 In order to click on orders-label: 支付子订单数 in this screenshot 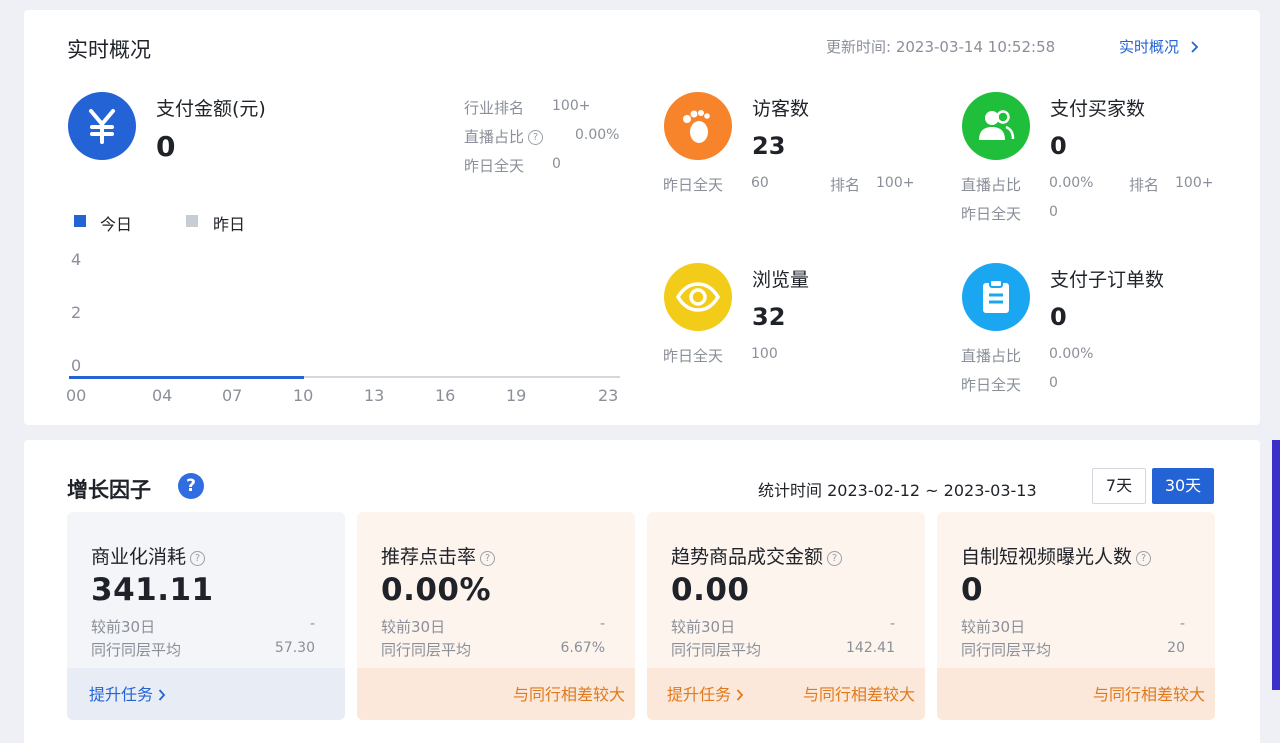, I will do `click(1107, 280)`.